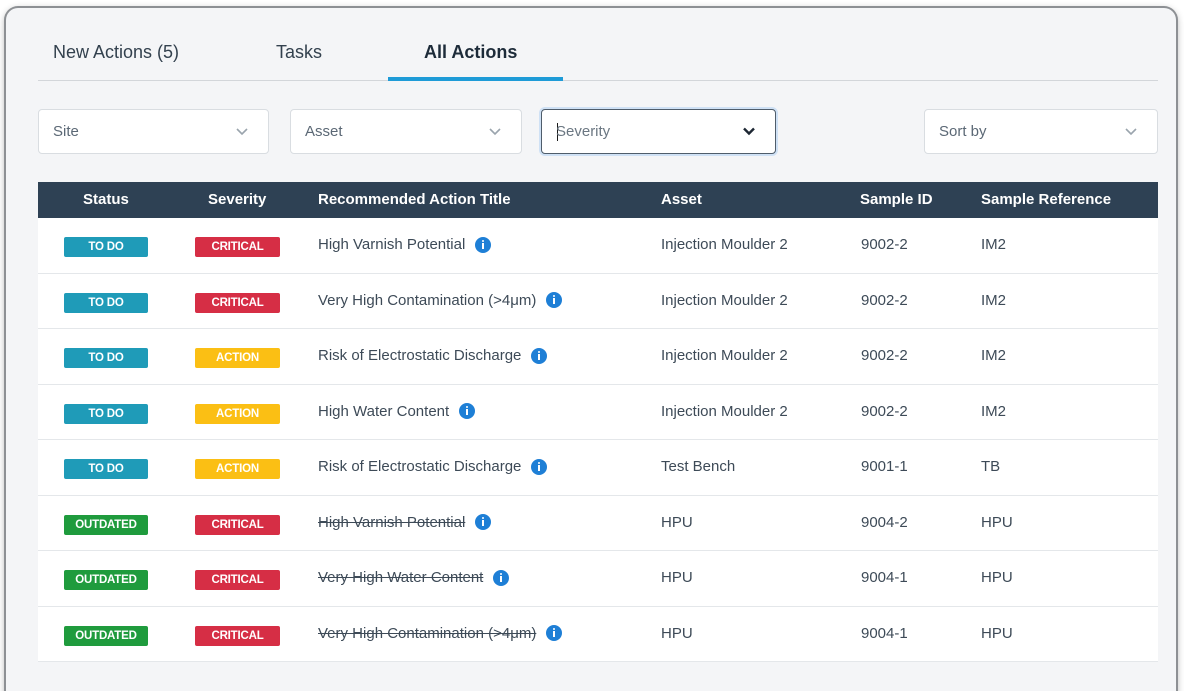  I want to click on asset-filter-label: Asset, so click(324, 131).